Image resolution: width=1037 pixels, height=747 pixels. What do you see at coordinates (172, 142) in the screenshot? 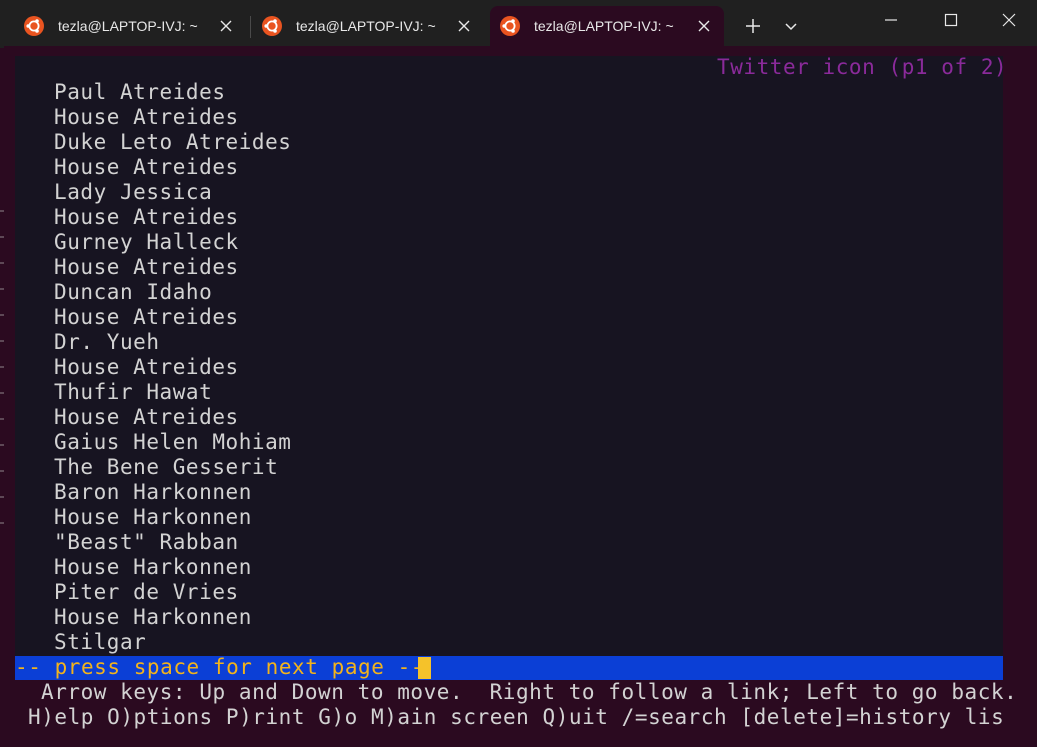
I see `link-item: Duke Leto Atreides` at bounding box center [172, 142].